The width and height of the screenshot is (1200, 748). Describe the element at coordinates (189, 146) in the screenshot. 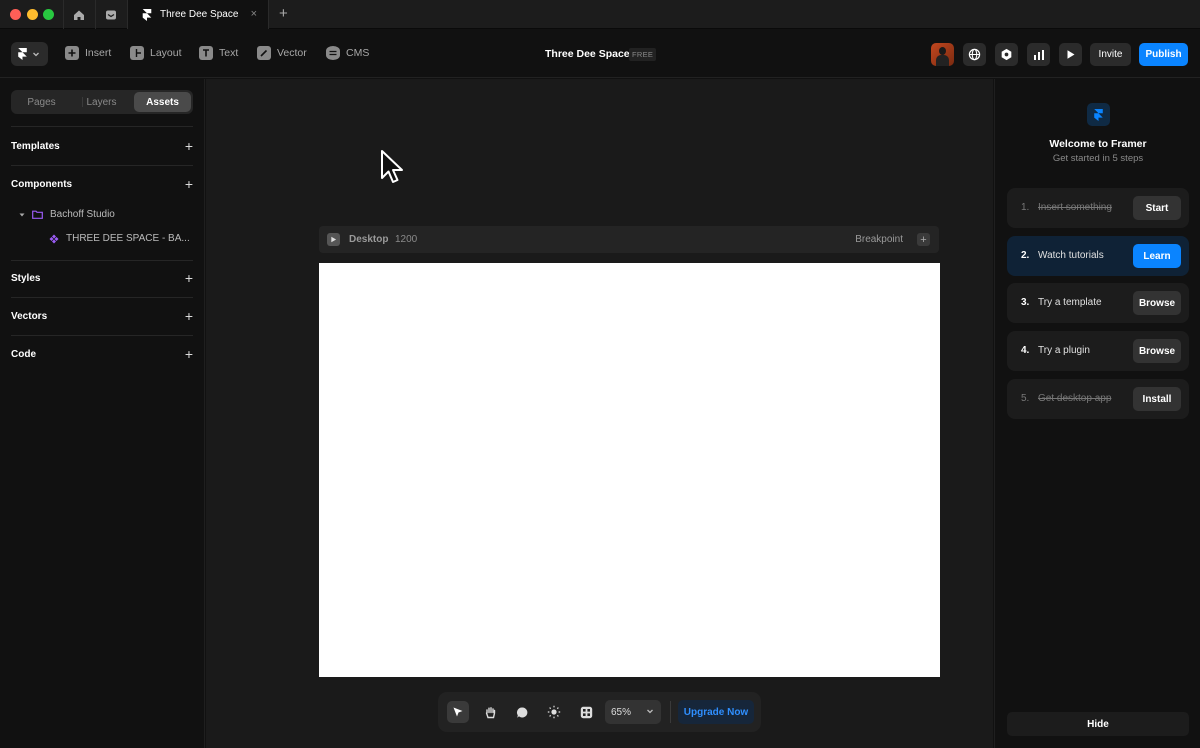

I see `add-template-icon: +` at that location.